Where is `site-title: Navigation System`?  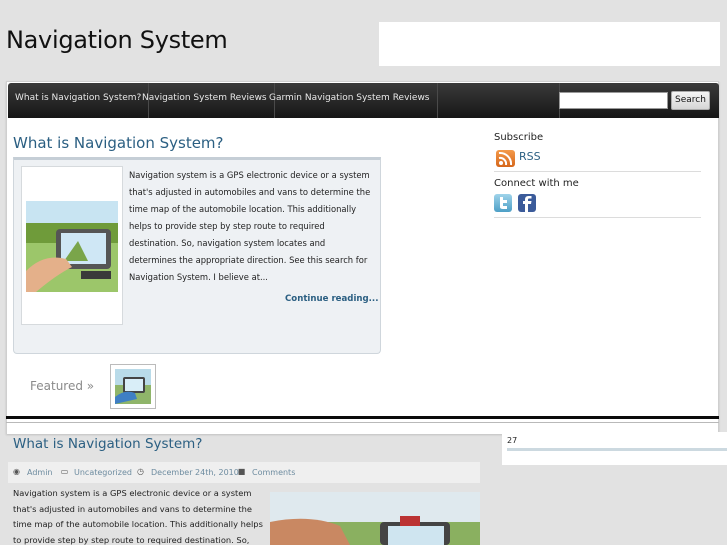 site-title: Navigation System is located at coordinates (117, 40).